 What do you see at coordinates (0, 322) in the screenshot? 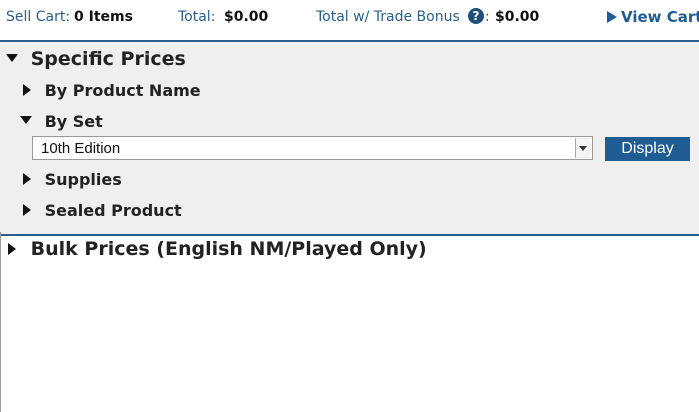
I see `content-left-border` at bounding box center [0, 322].